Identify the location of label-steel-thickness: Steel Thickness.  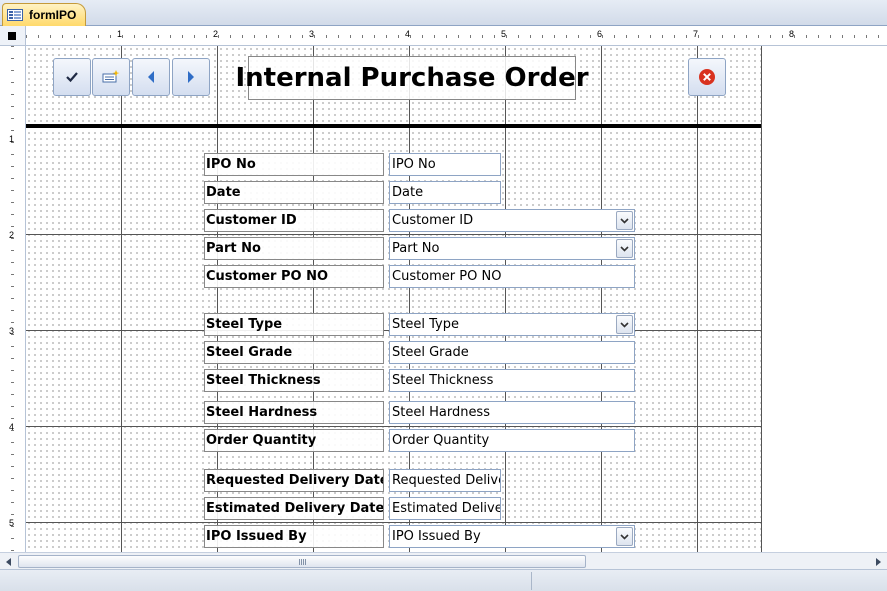
(294, 380).